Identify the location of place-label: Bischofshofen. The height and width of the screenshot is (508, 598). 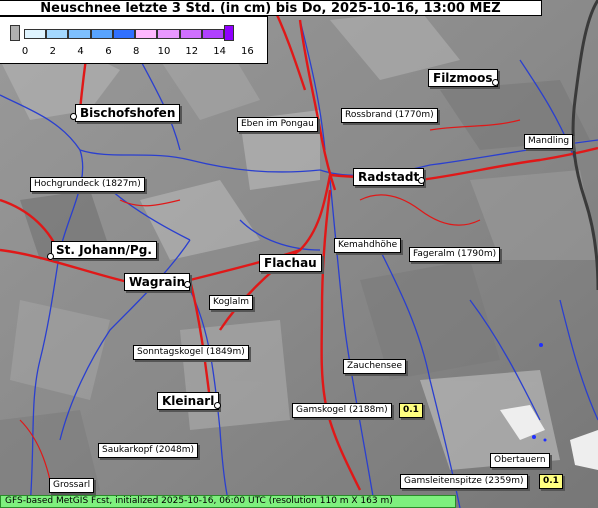
(128, 113).